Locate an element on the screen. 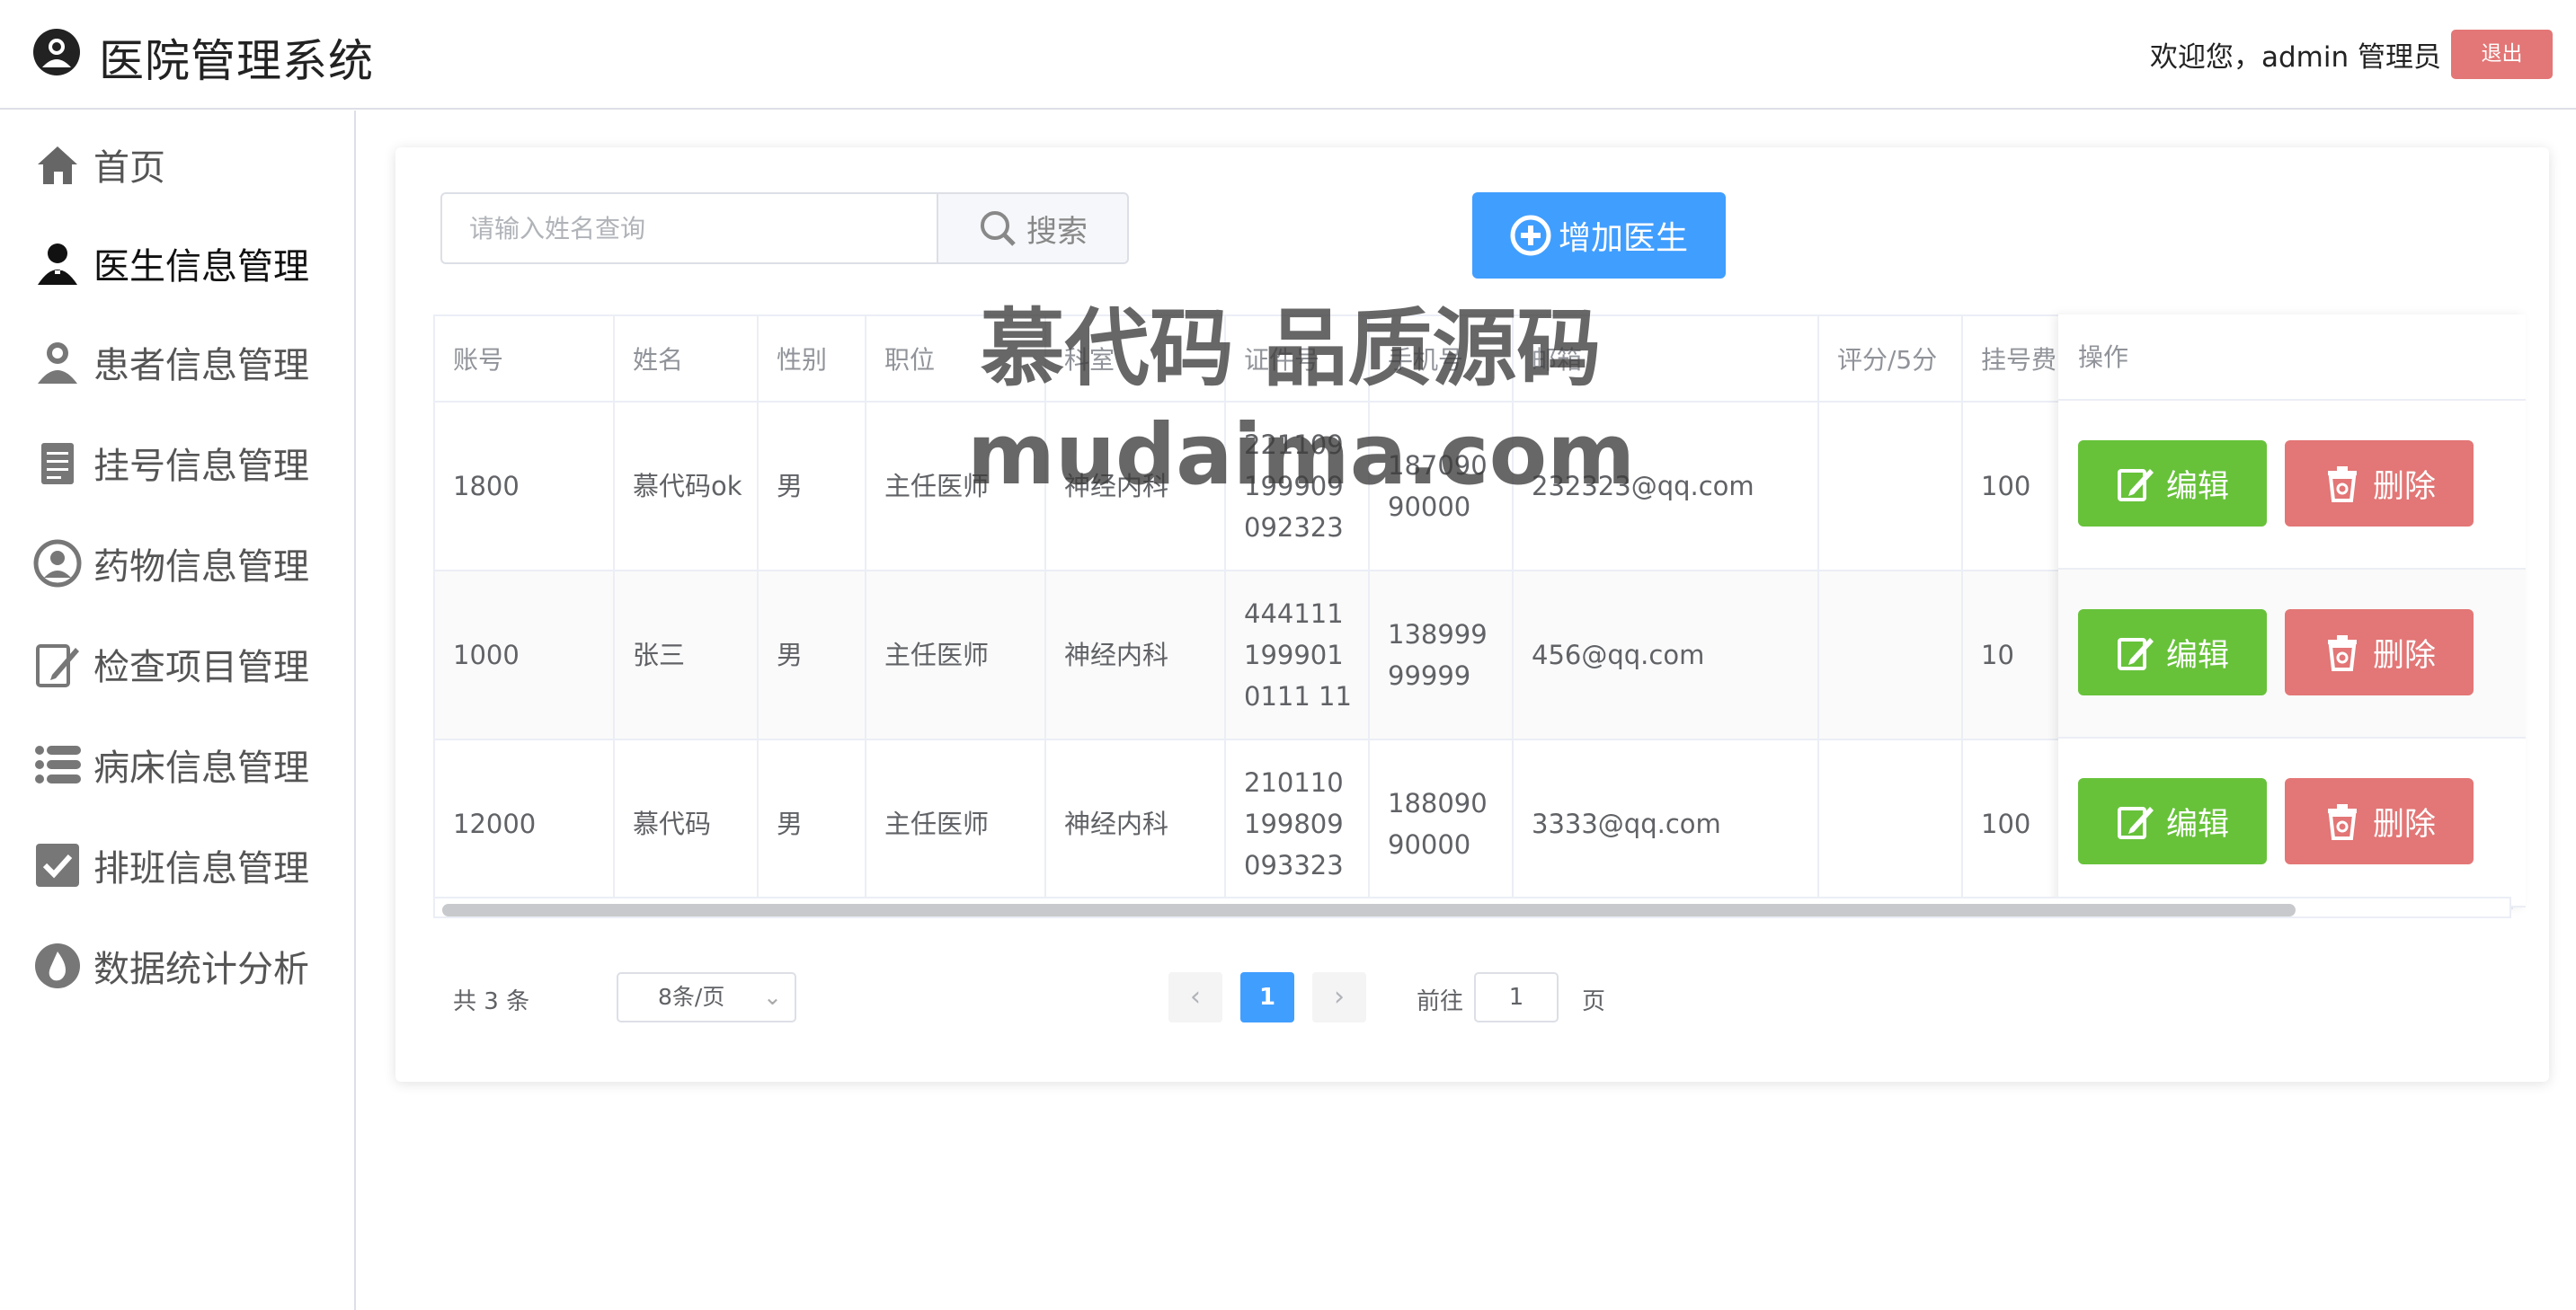 Image resolution: width=2576 pixels, height=1310 pixels. cell-phone: 13899999999 is located at coordinates (1441, 655).